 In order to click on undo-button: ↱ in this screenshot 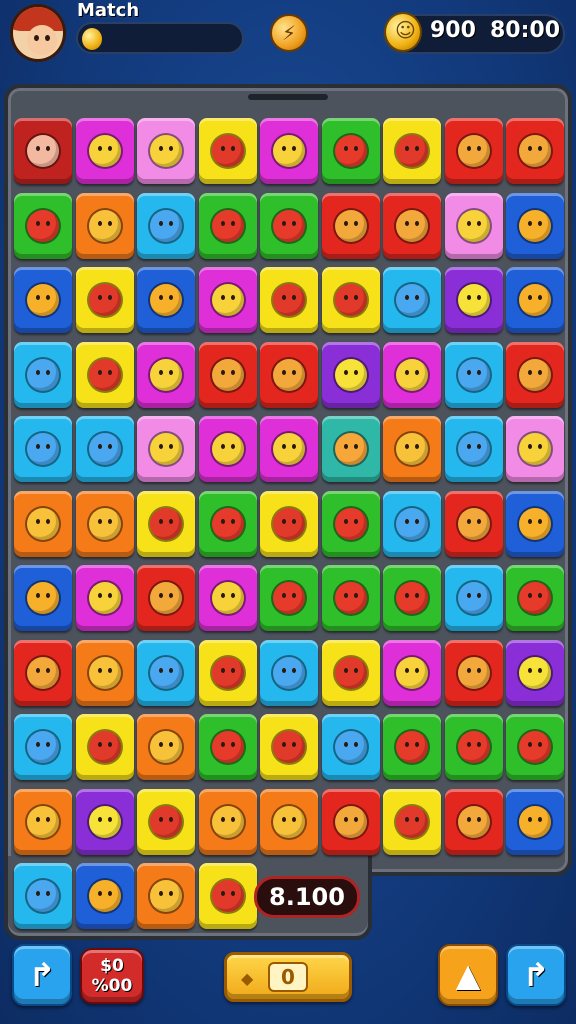, I will do `click(42, 975)`.